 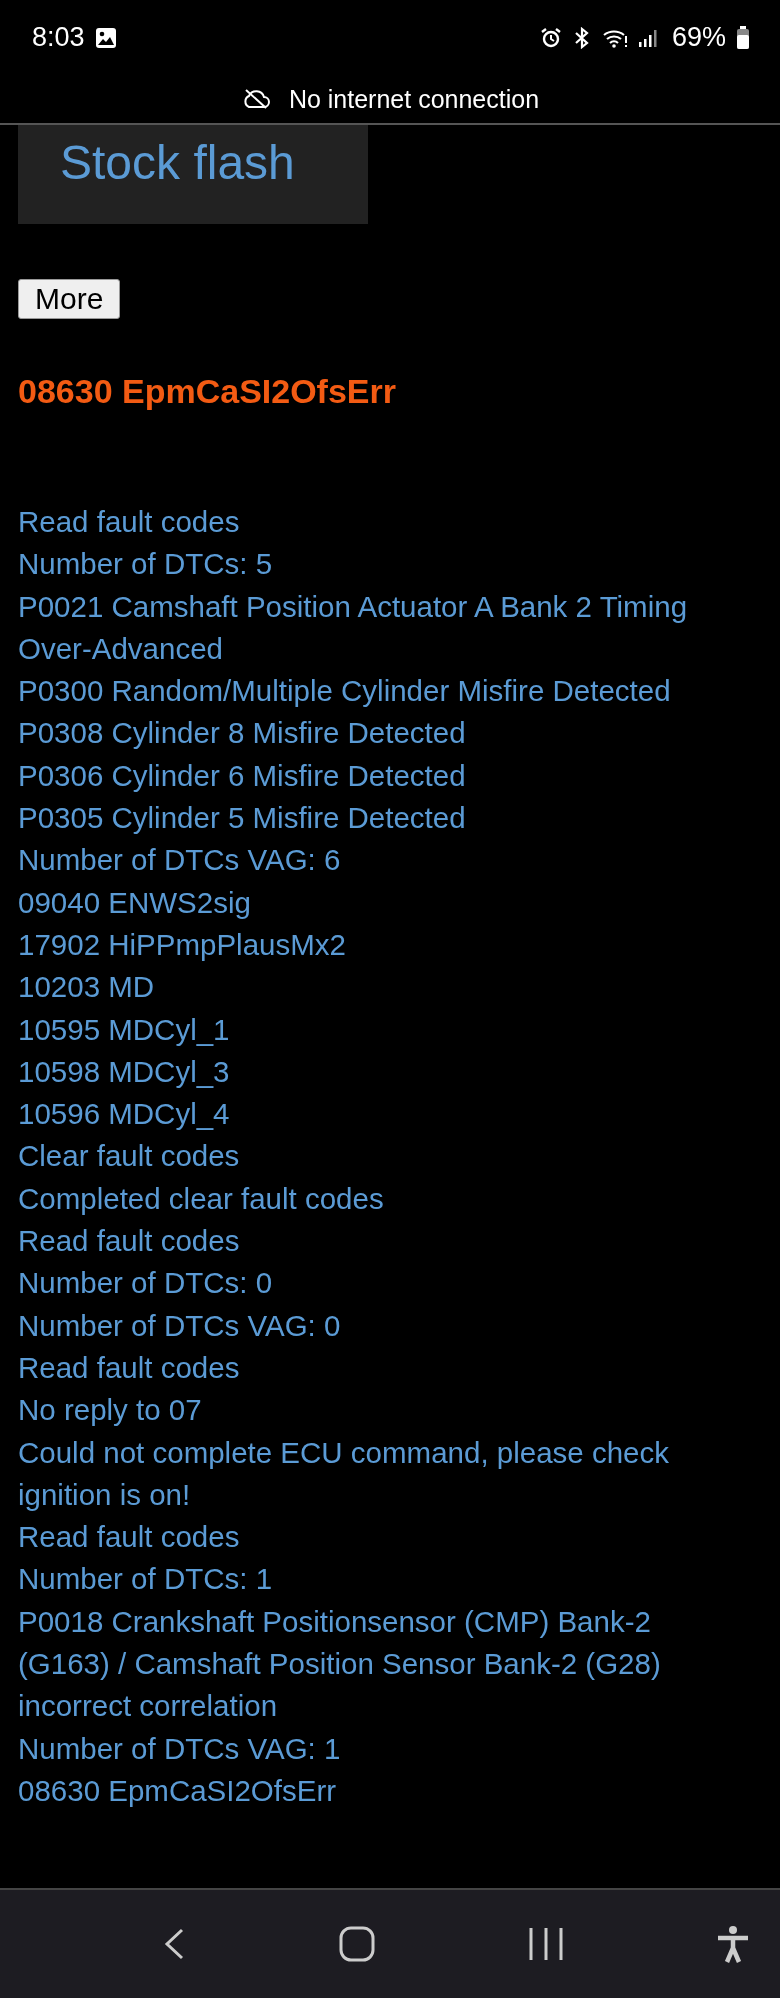 I want to click on log-line: Could not complete ECU command, please check ignition is on!, so click(x=344, y=1473).